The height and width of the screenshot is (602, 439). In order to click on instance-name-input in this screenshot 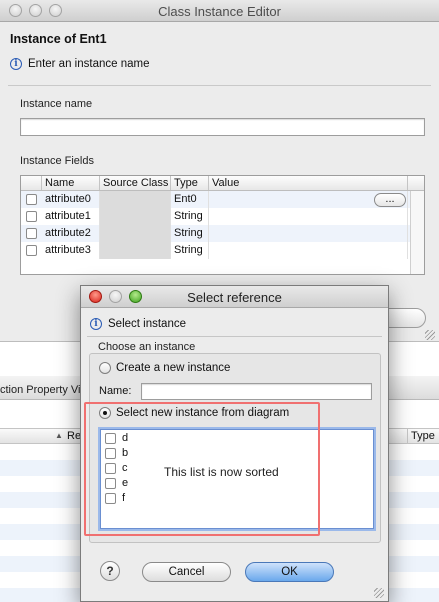, I will do `click(222, 127)`.